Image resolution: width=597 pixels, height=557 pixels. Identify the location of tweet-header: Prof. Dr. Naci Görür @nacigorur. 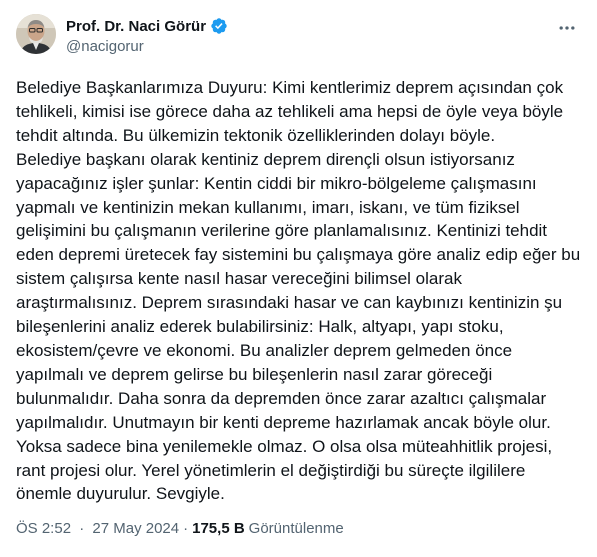
(298, 38).